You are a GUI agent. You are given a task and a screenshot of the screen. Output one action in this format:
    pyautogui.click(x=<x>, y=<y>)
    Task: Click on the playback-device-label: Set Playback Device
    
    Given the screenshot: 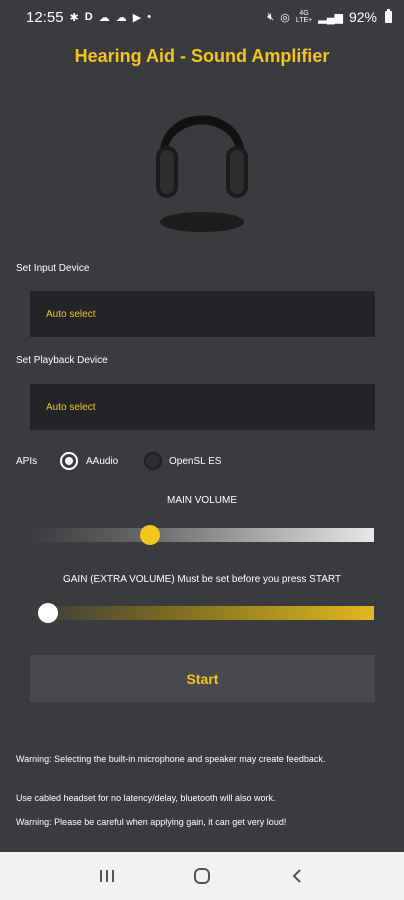 What is the action you would take?
    pyautogui.click(x=62, y=360)
    